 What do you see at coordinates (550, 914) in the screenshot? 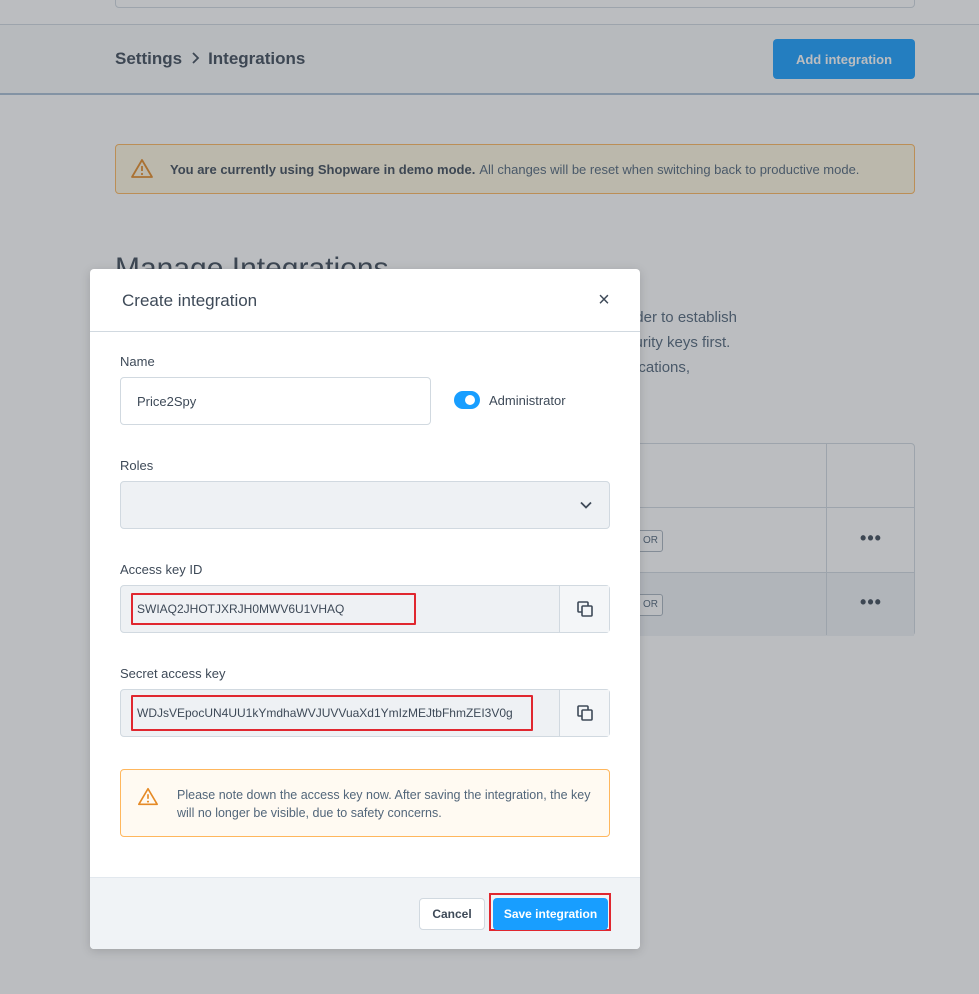
I see `save-integration-button: Save integration` at bounding box center [550, 914].